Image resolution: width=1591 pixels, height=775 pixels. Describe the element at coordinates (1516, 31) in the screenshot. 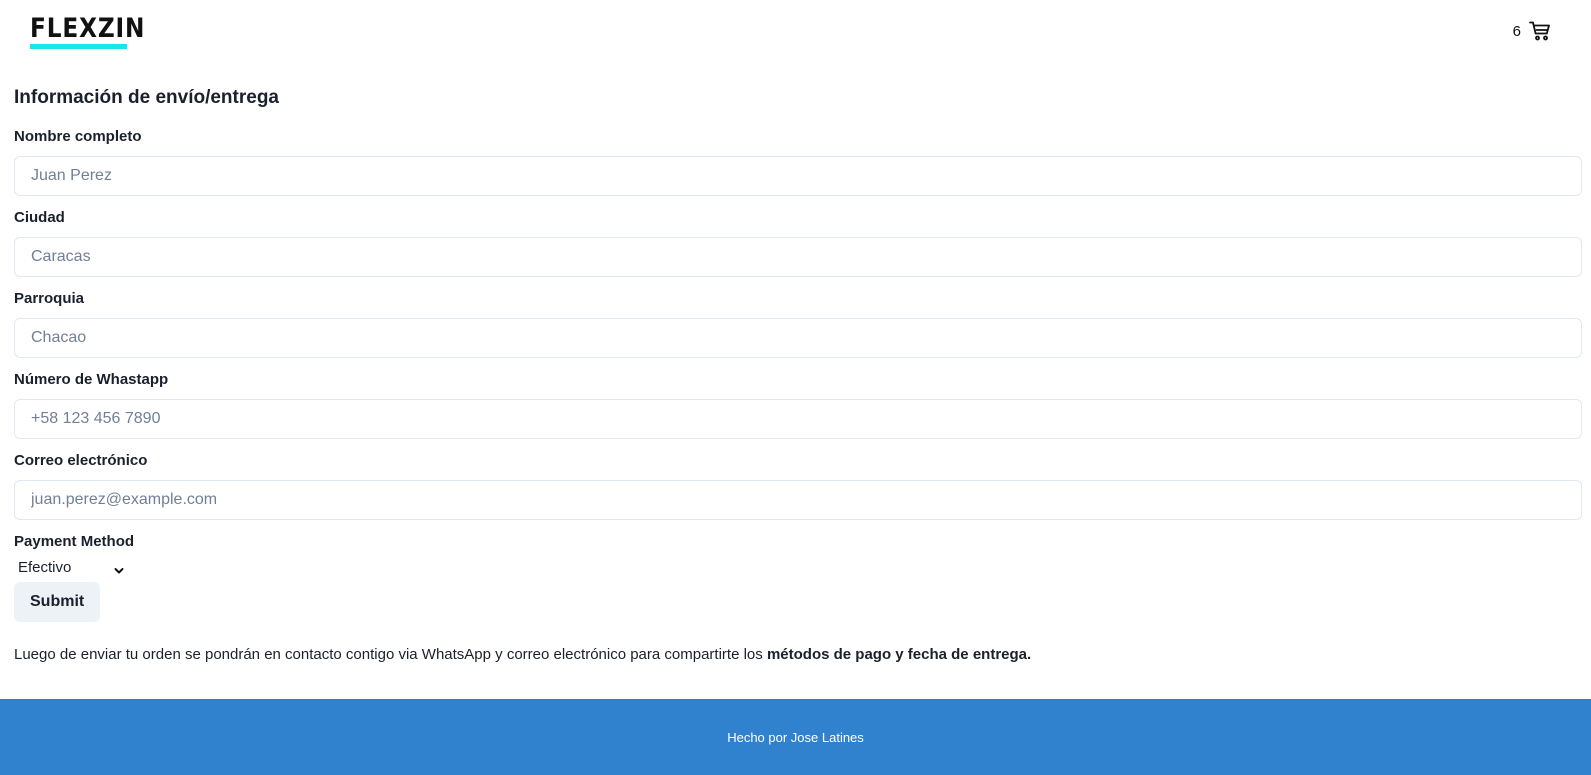

I see `cart-count: 6` at that location.